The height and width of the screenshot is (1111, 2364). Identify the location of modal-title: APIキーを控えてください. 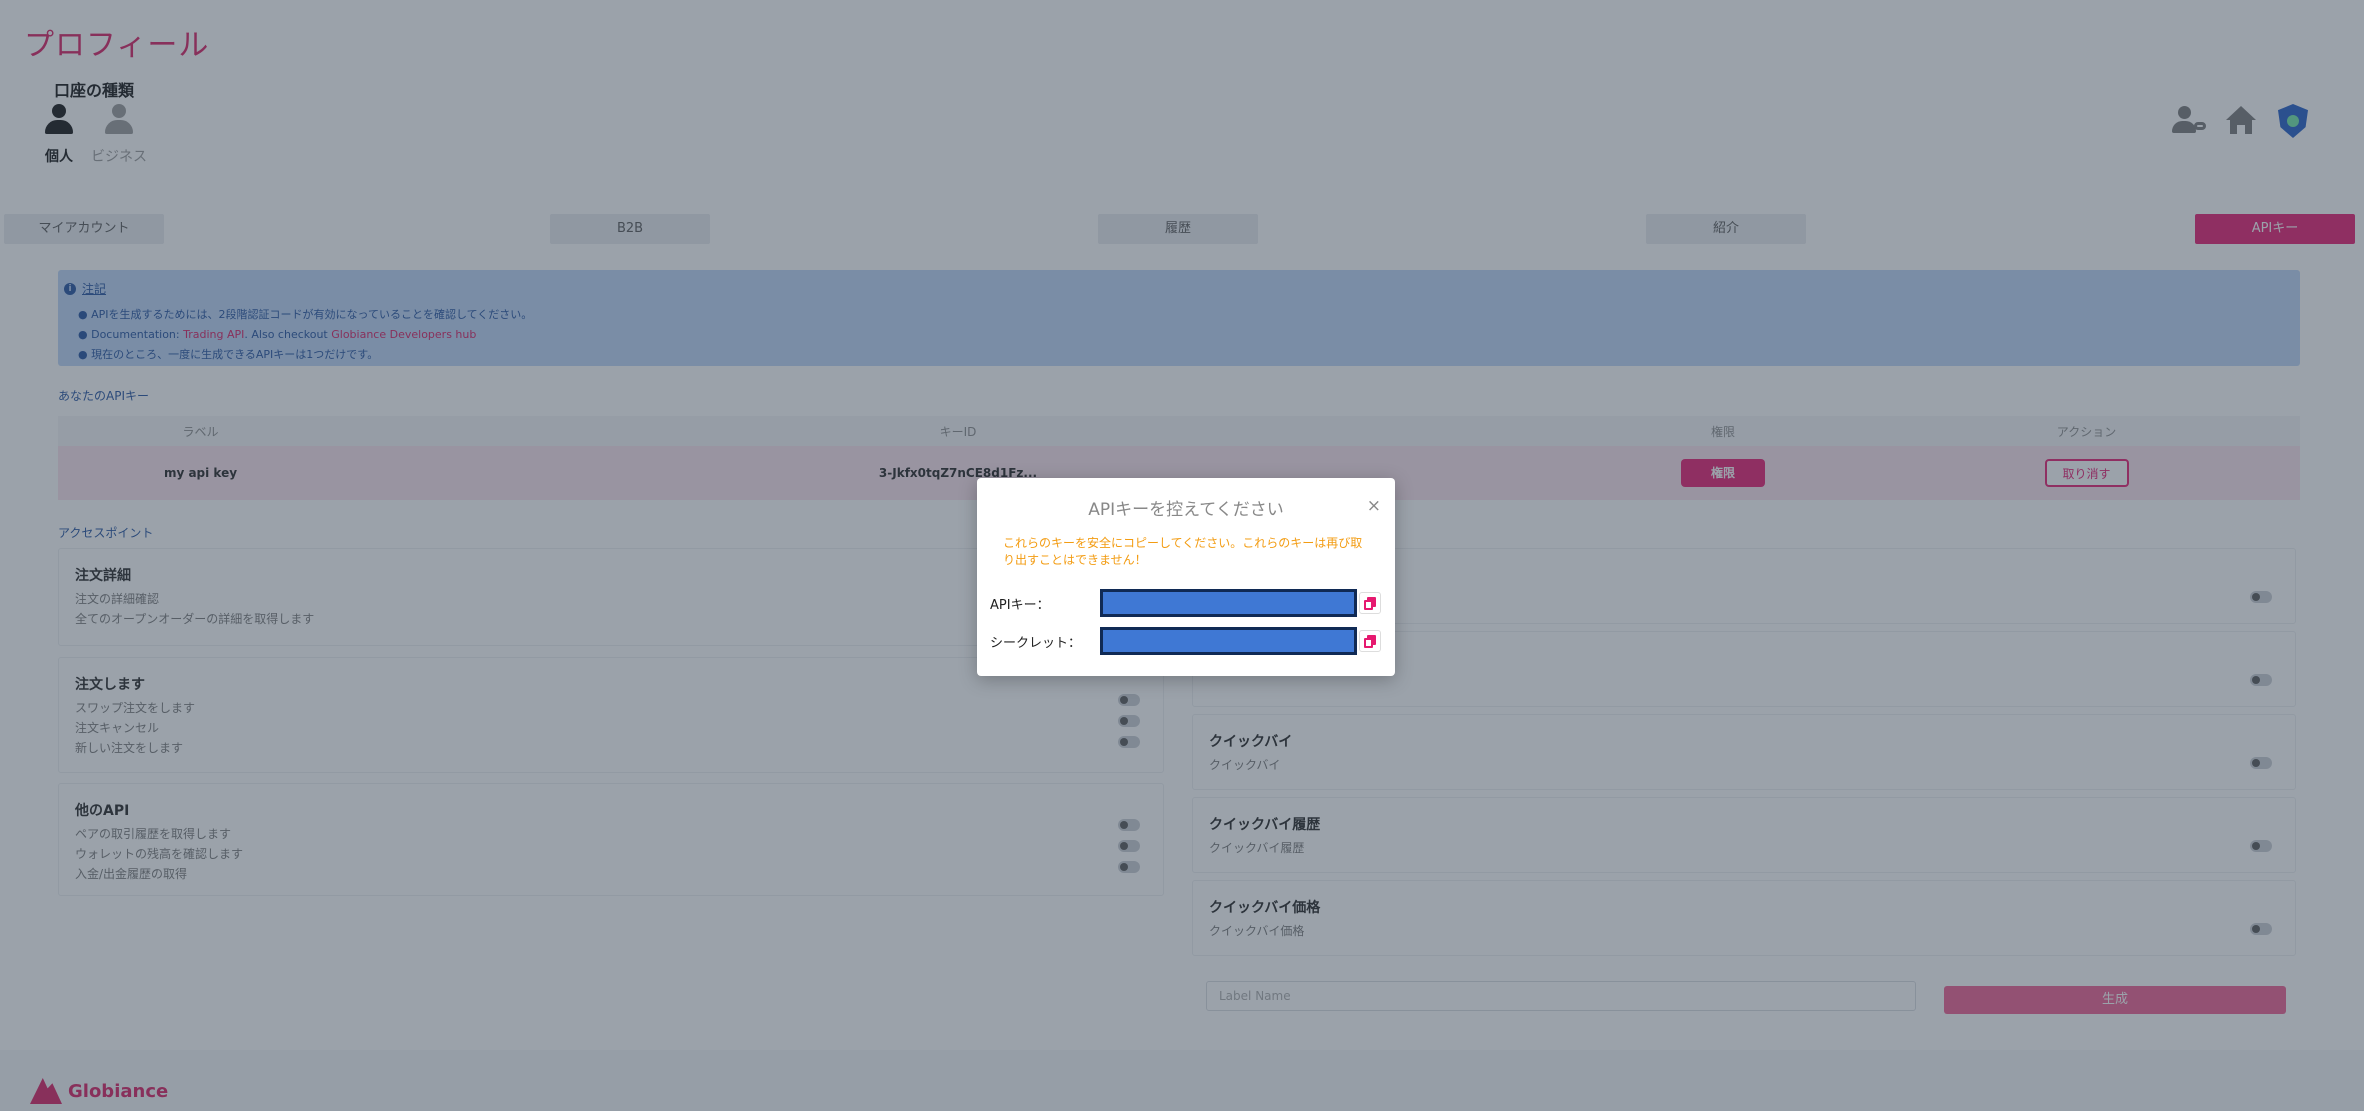
(1186, 510).